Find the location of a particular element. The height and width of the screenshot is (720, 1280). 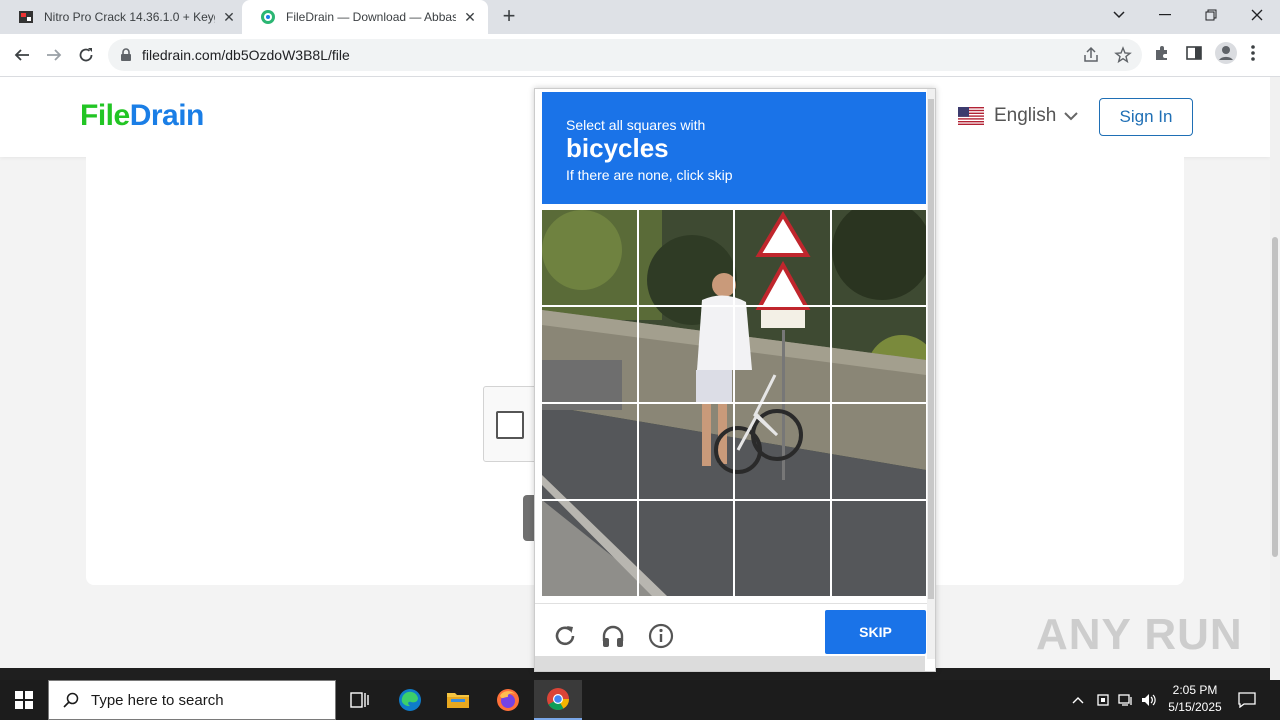

lock-icon is located at coordinates (126, 54).